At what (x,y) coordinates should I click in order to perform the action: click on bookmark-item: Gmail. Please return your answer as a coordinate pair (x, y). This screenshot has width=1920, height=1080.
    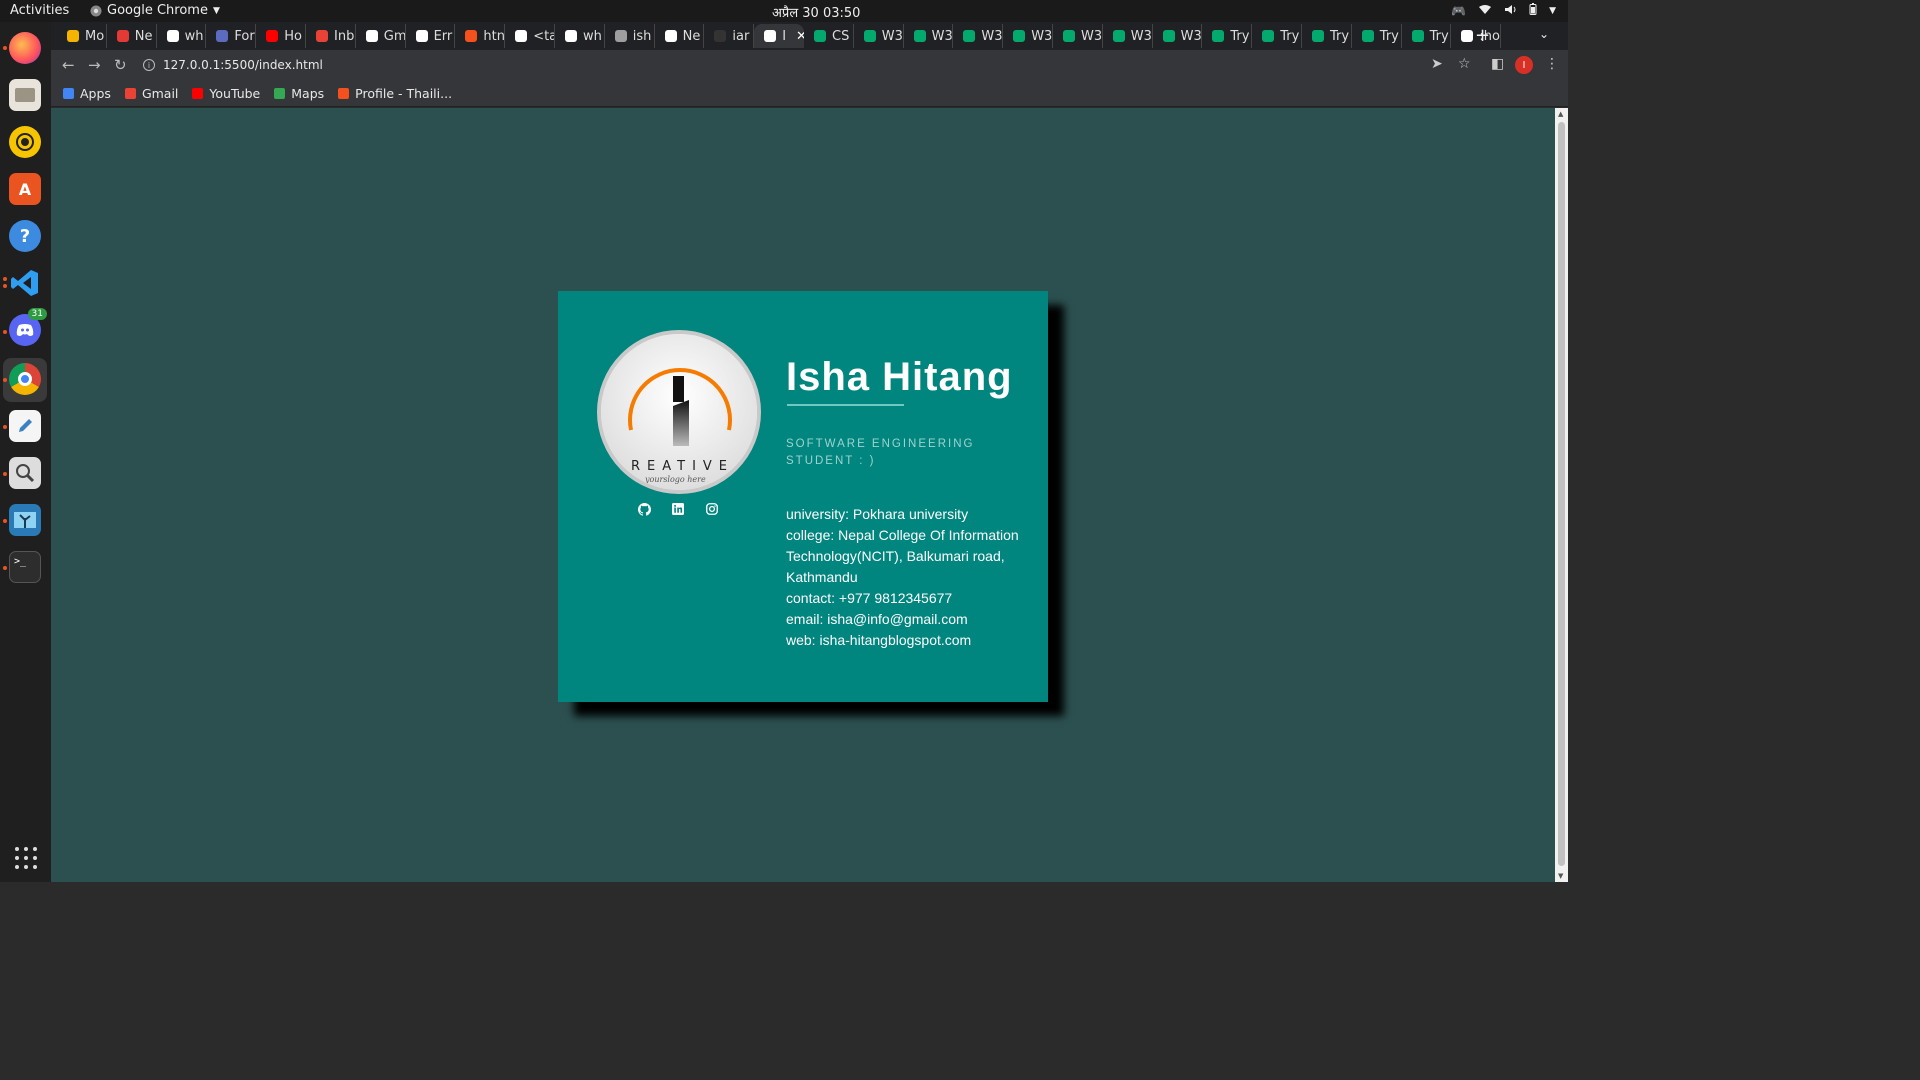
    Looking at the image, I should click on (151, 93).